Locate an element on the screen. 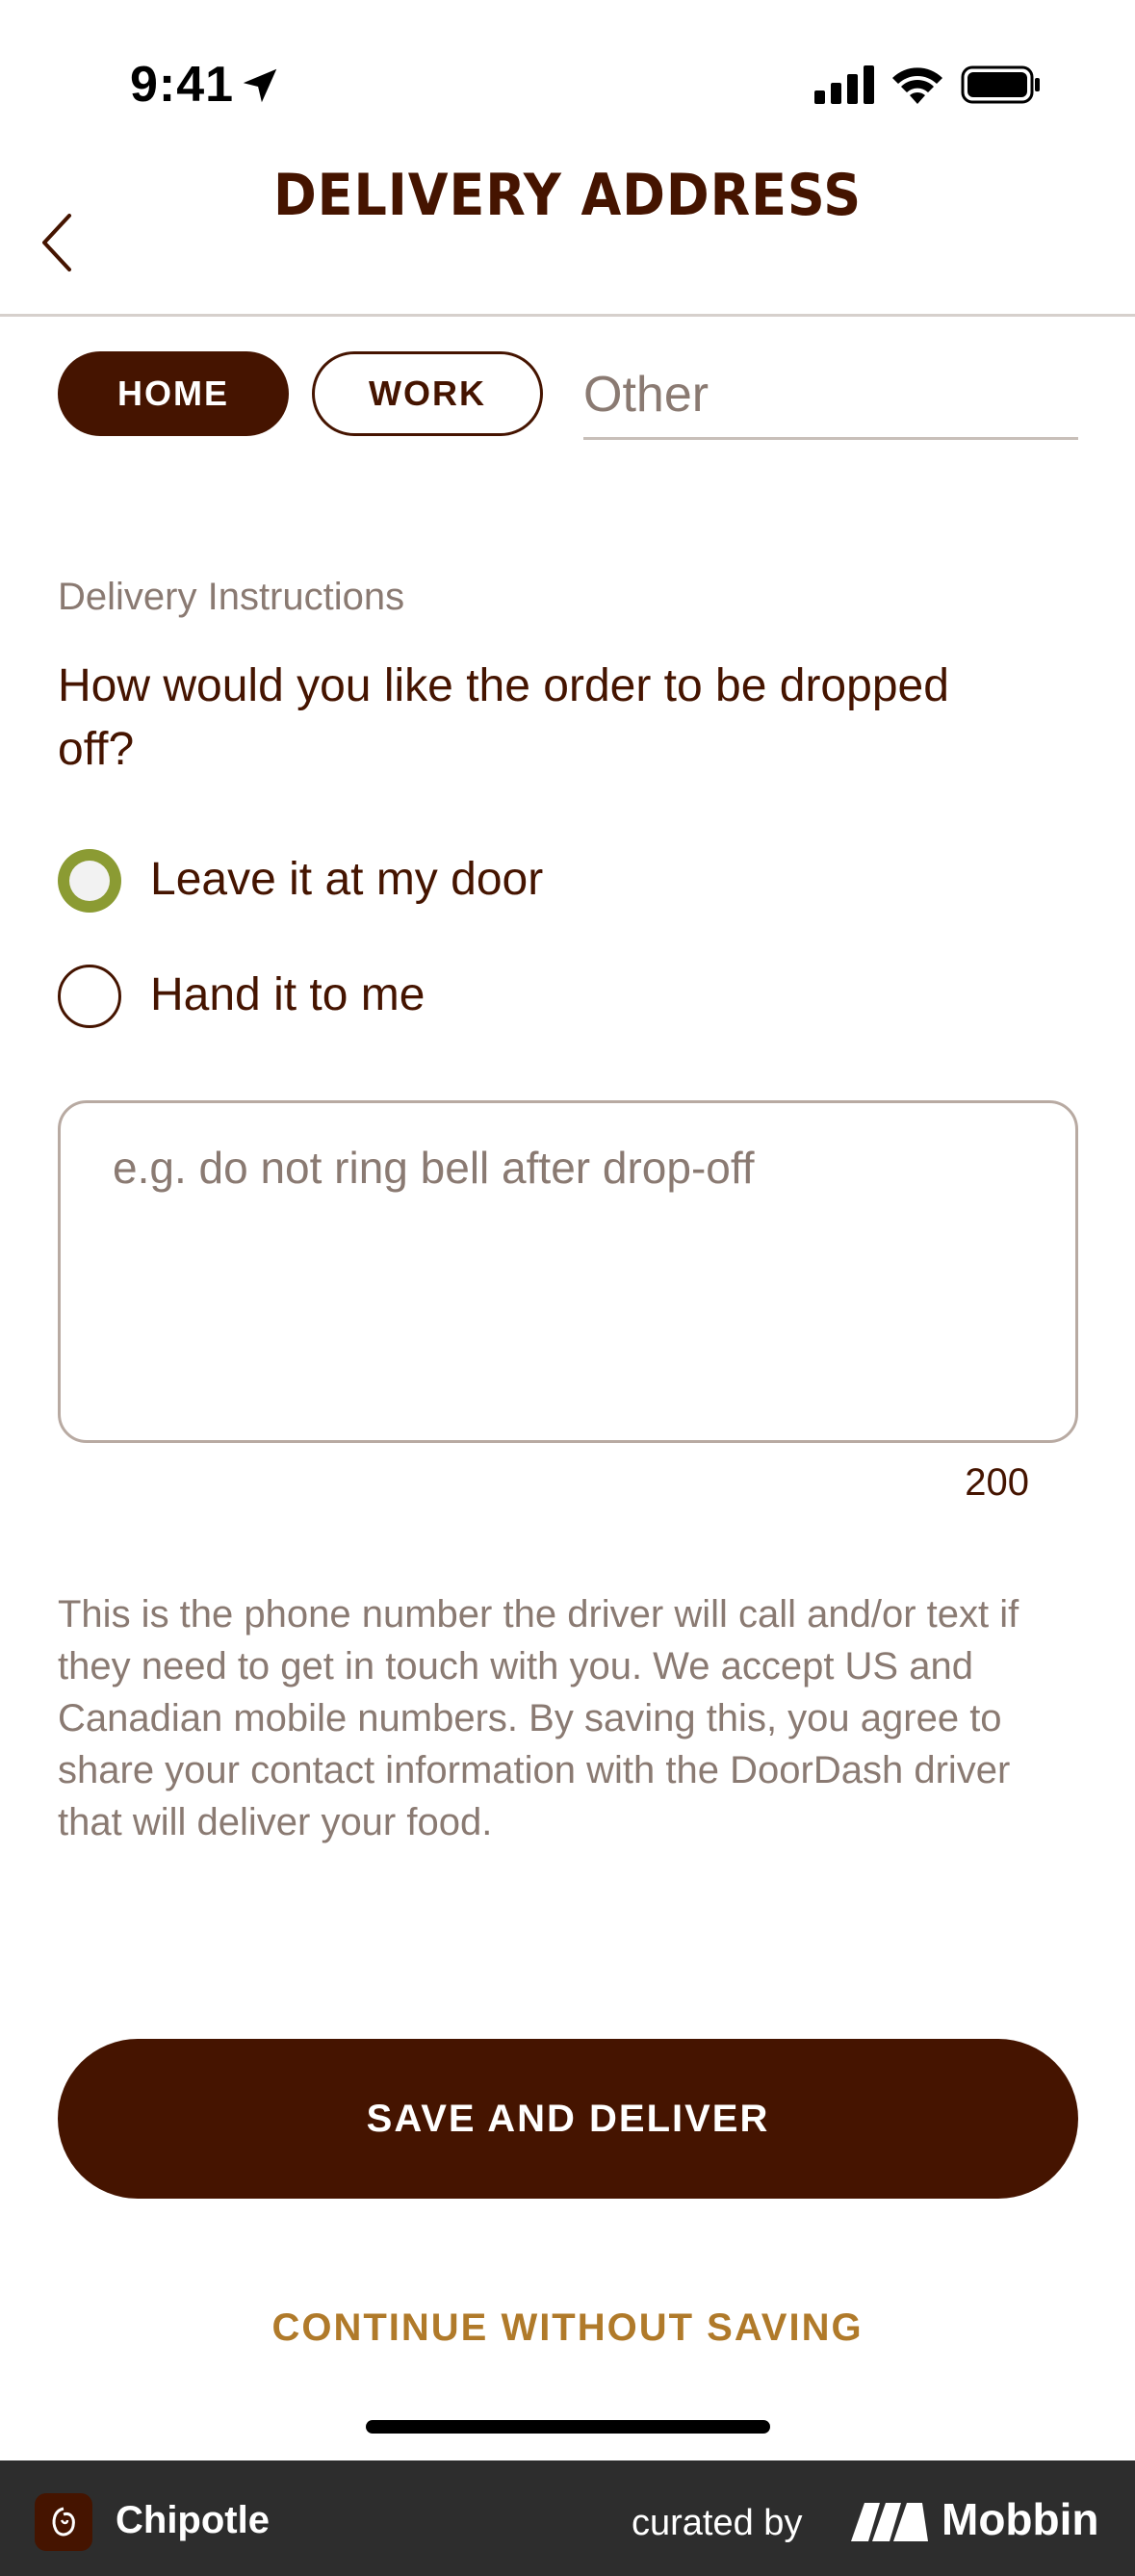  page-title: DELIVERY ADDRESS is located at coordinates (567, 196).